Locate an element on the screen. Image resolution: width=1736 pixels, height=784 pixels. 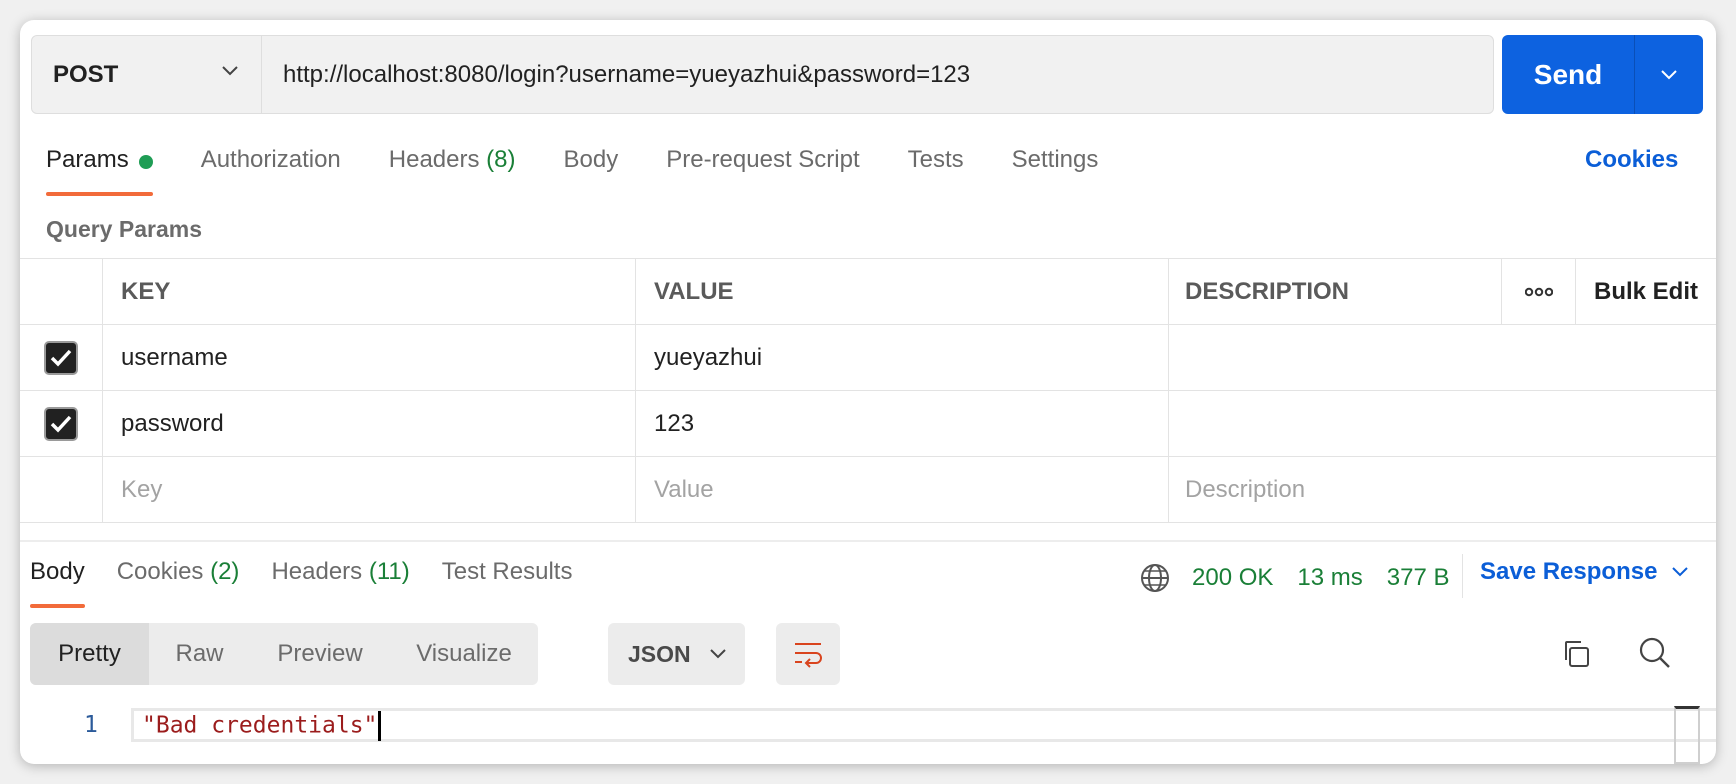
format-select: JSON is located at coordinates (676, 654).